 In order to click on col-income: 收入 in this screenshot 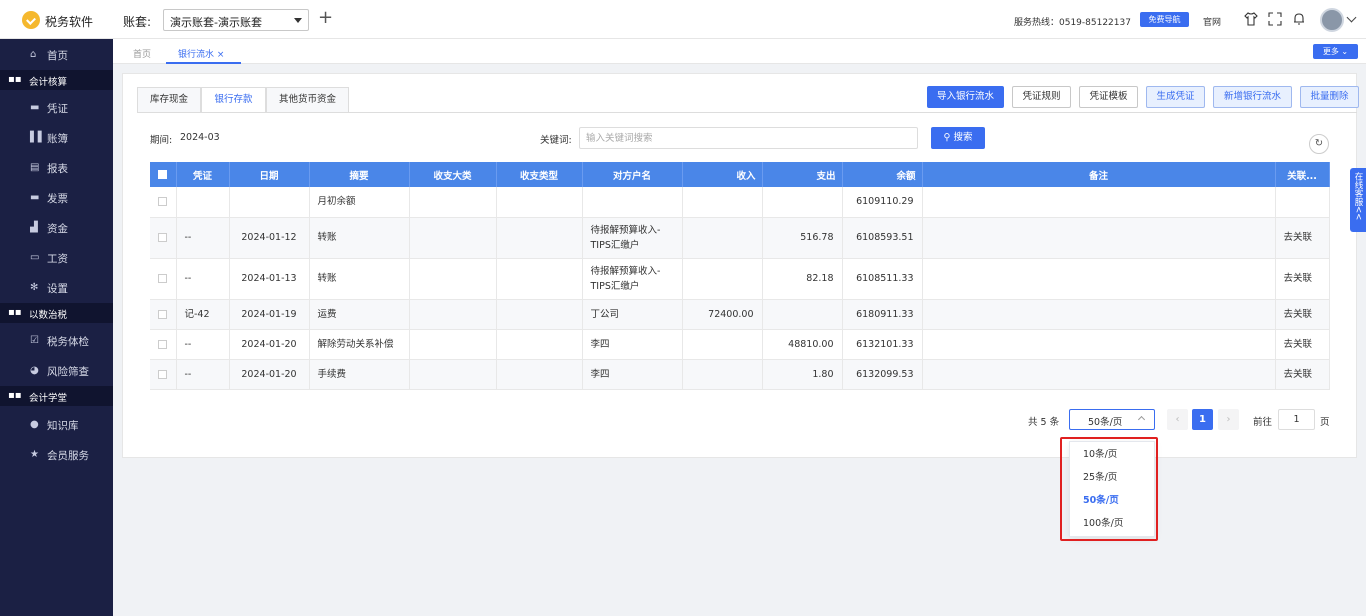, I will do `click(722, 174)`.